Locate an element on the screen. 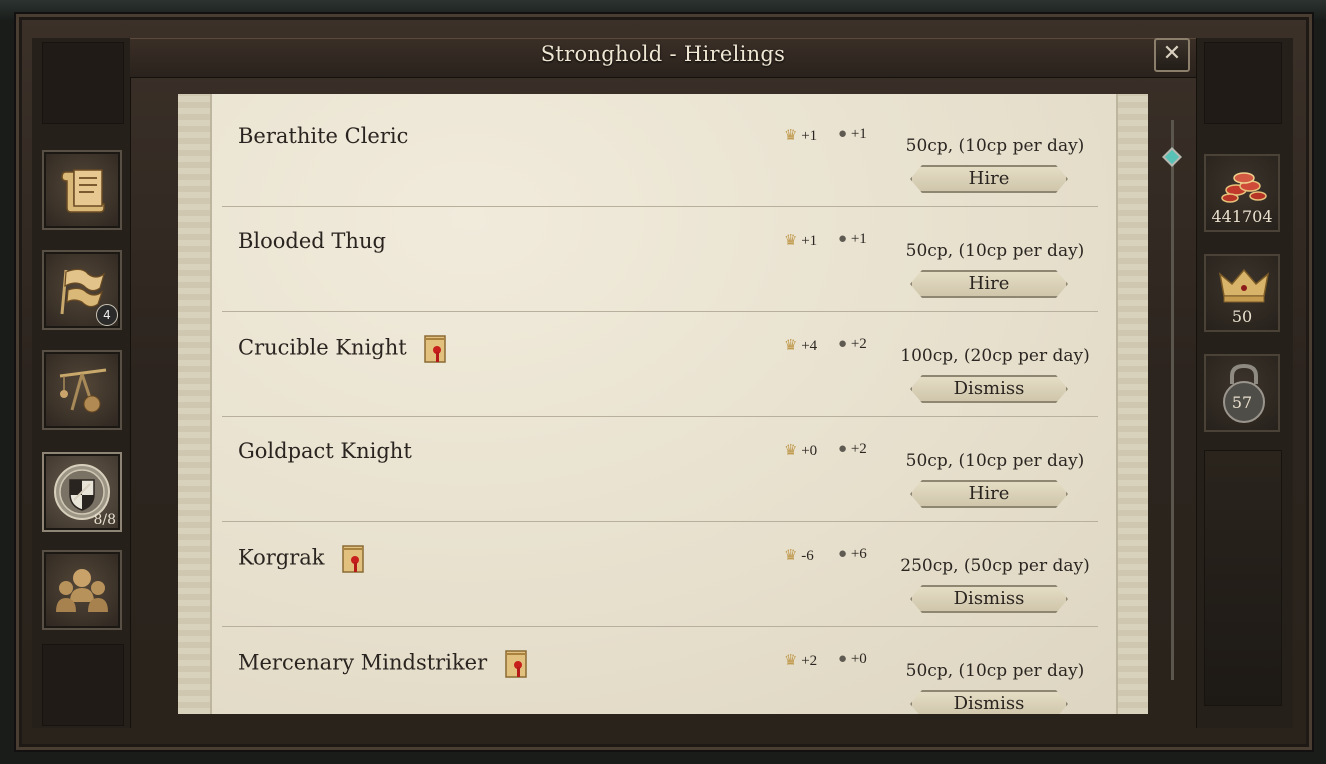 The height and width of the screenshot is (764, 1326). prestige-resource: 50 is located at coordinates (1242, 293).